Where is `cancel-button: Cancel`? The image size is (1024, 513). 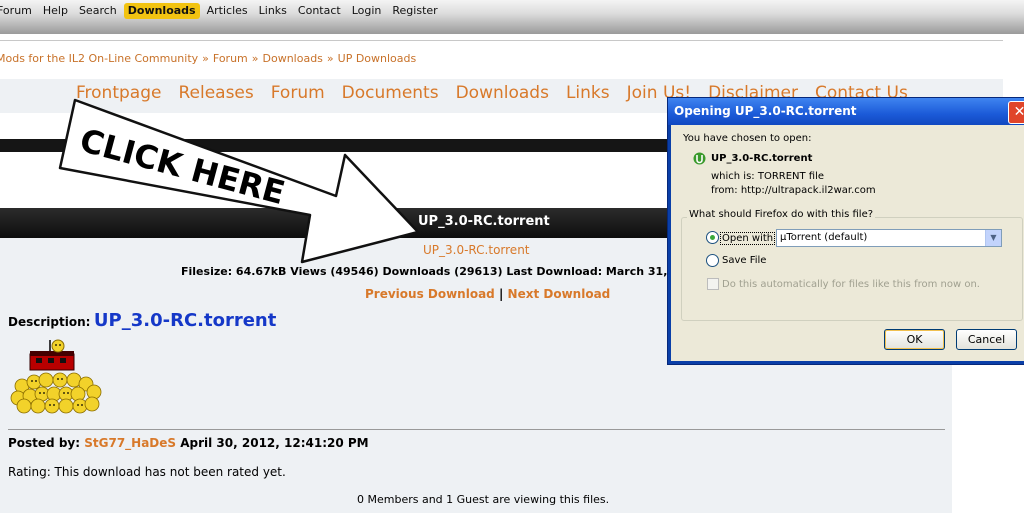
cancel-button: Cancel is located at coordinates (986, 339).